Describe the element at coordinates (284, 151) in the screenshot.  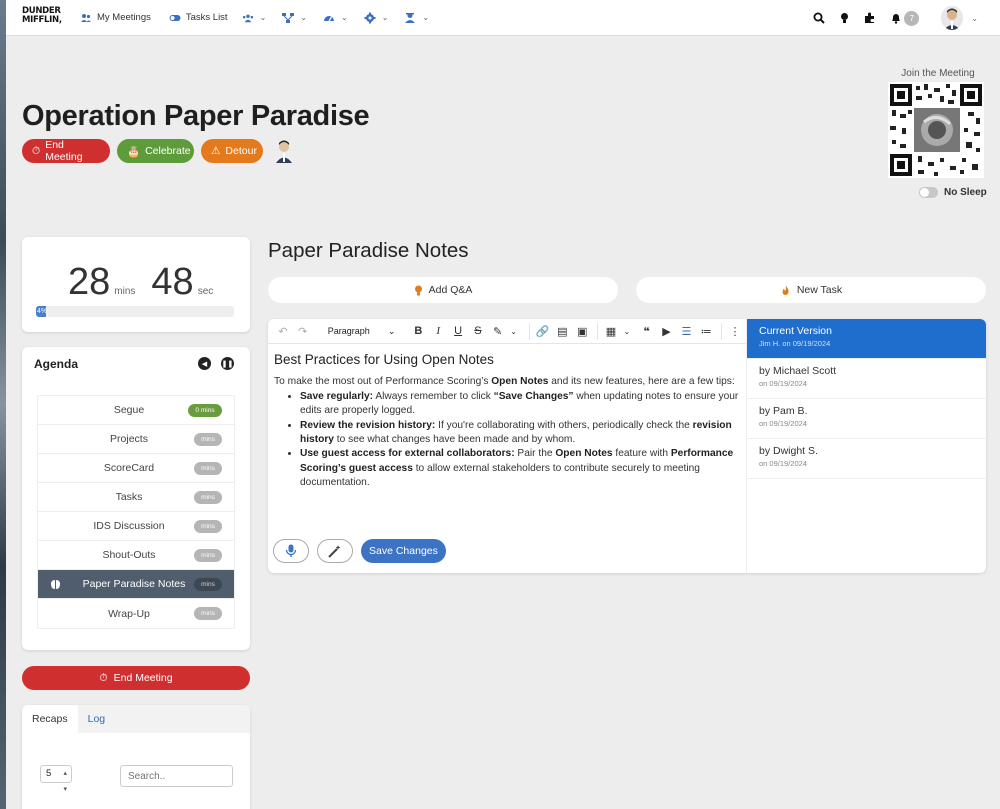
I see `attendee-avatar` at that location.